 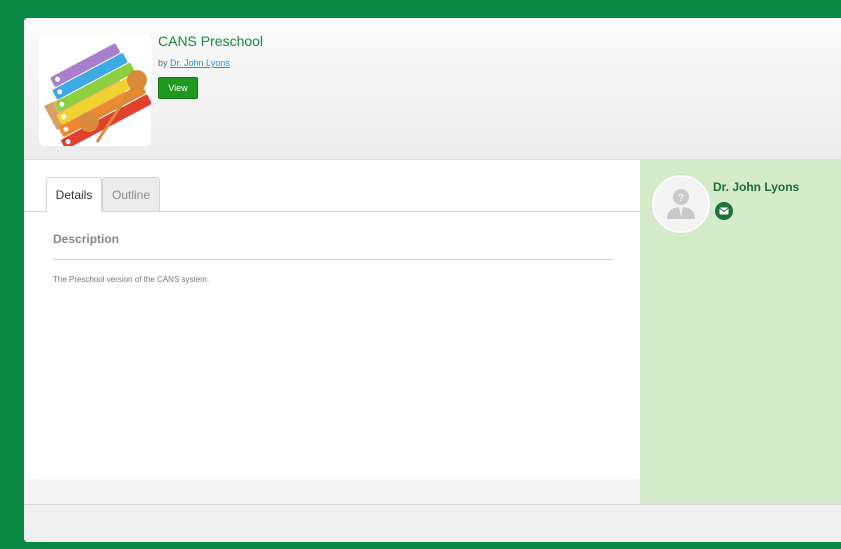 What do you see at coordinates (740, 332) in the screenshot?
I see `author-sidebar: ? Dr. John Lyons` at bounding box center [740, 332].